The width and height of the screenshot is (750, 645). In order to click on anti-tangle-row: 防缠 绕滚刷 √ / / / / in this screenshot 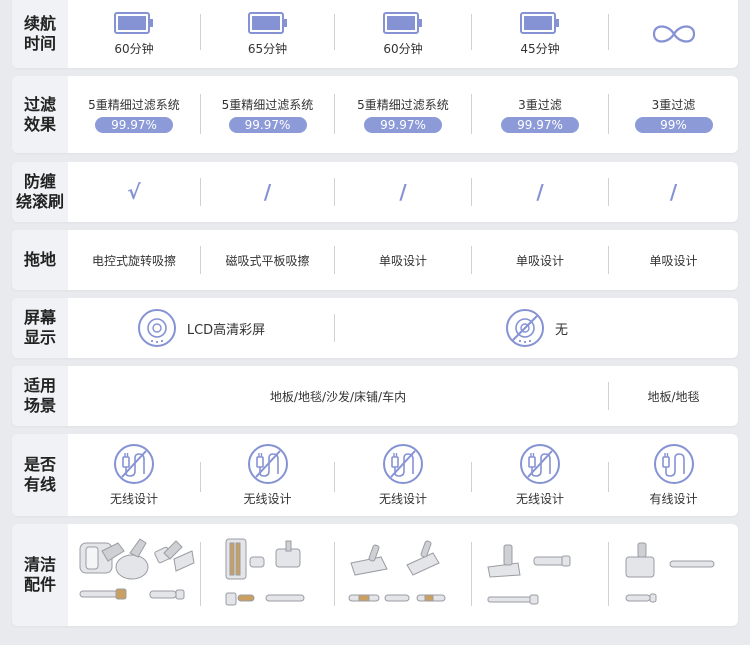, I will do `click(375, 192)`.